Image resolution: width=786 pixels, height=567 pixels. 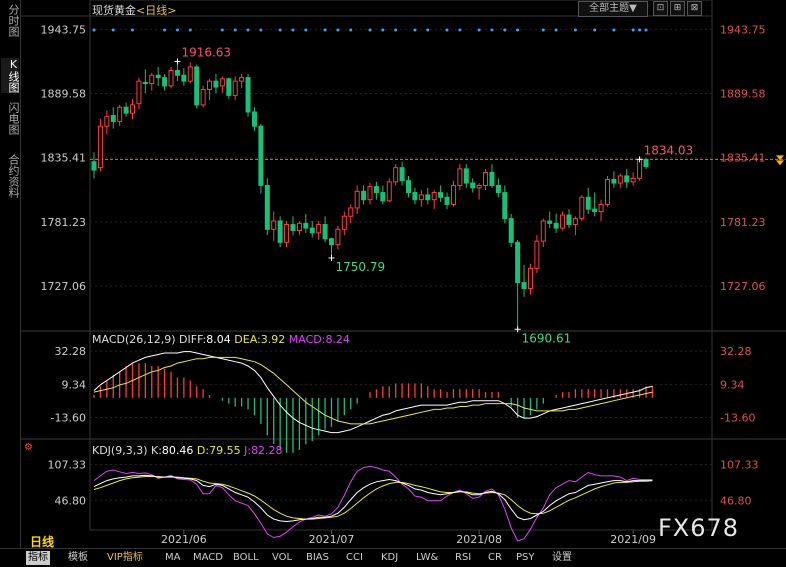 What do you see at coordinates (479, 539) in the screenshot?
I see `x-tick-label: 2021/08` at bounding box center [479, 539].